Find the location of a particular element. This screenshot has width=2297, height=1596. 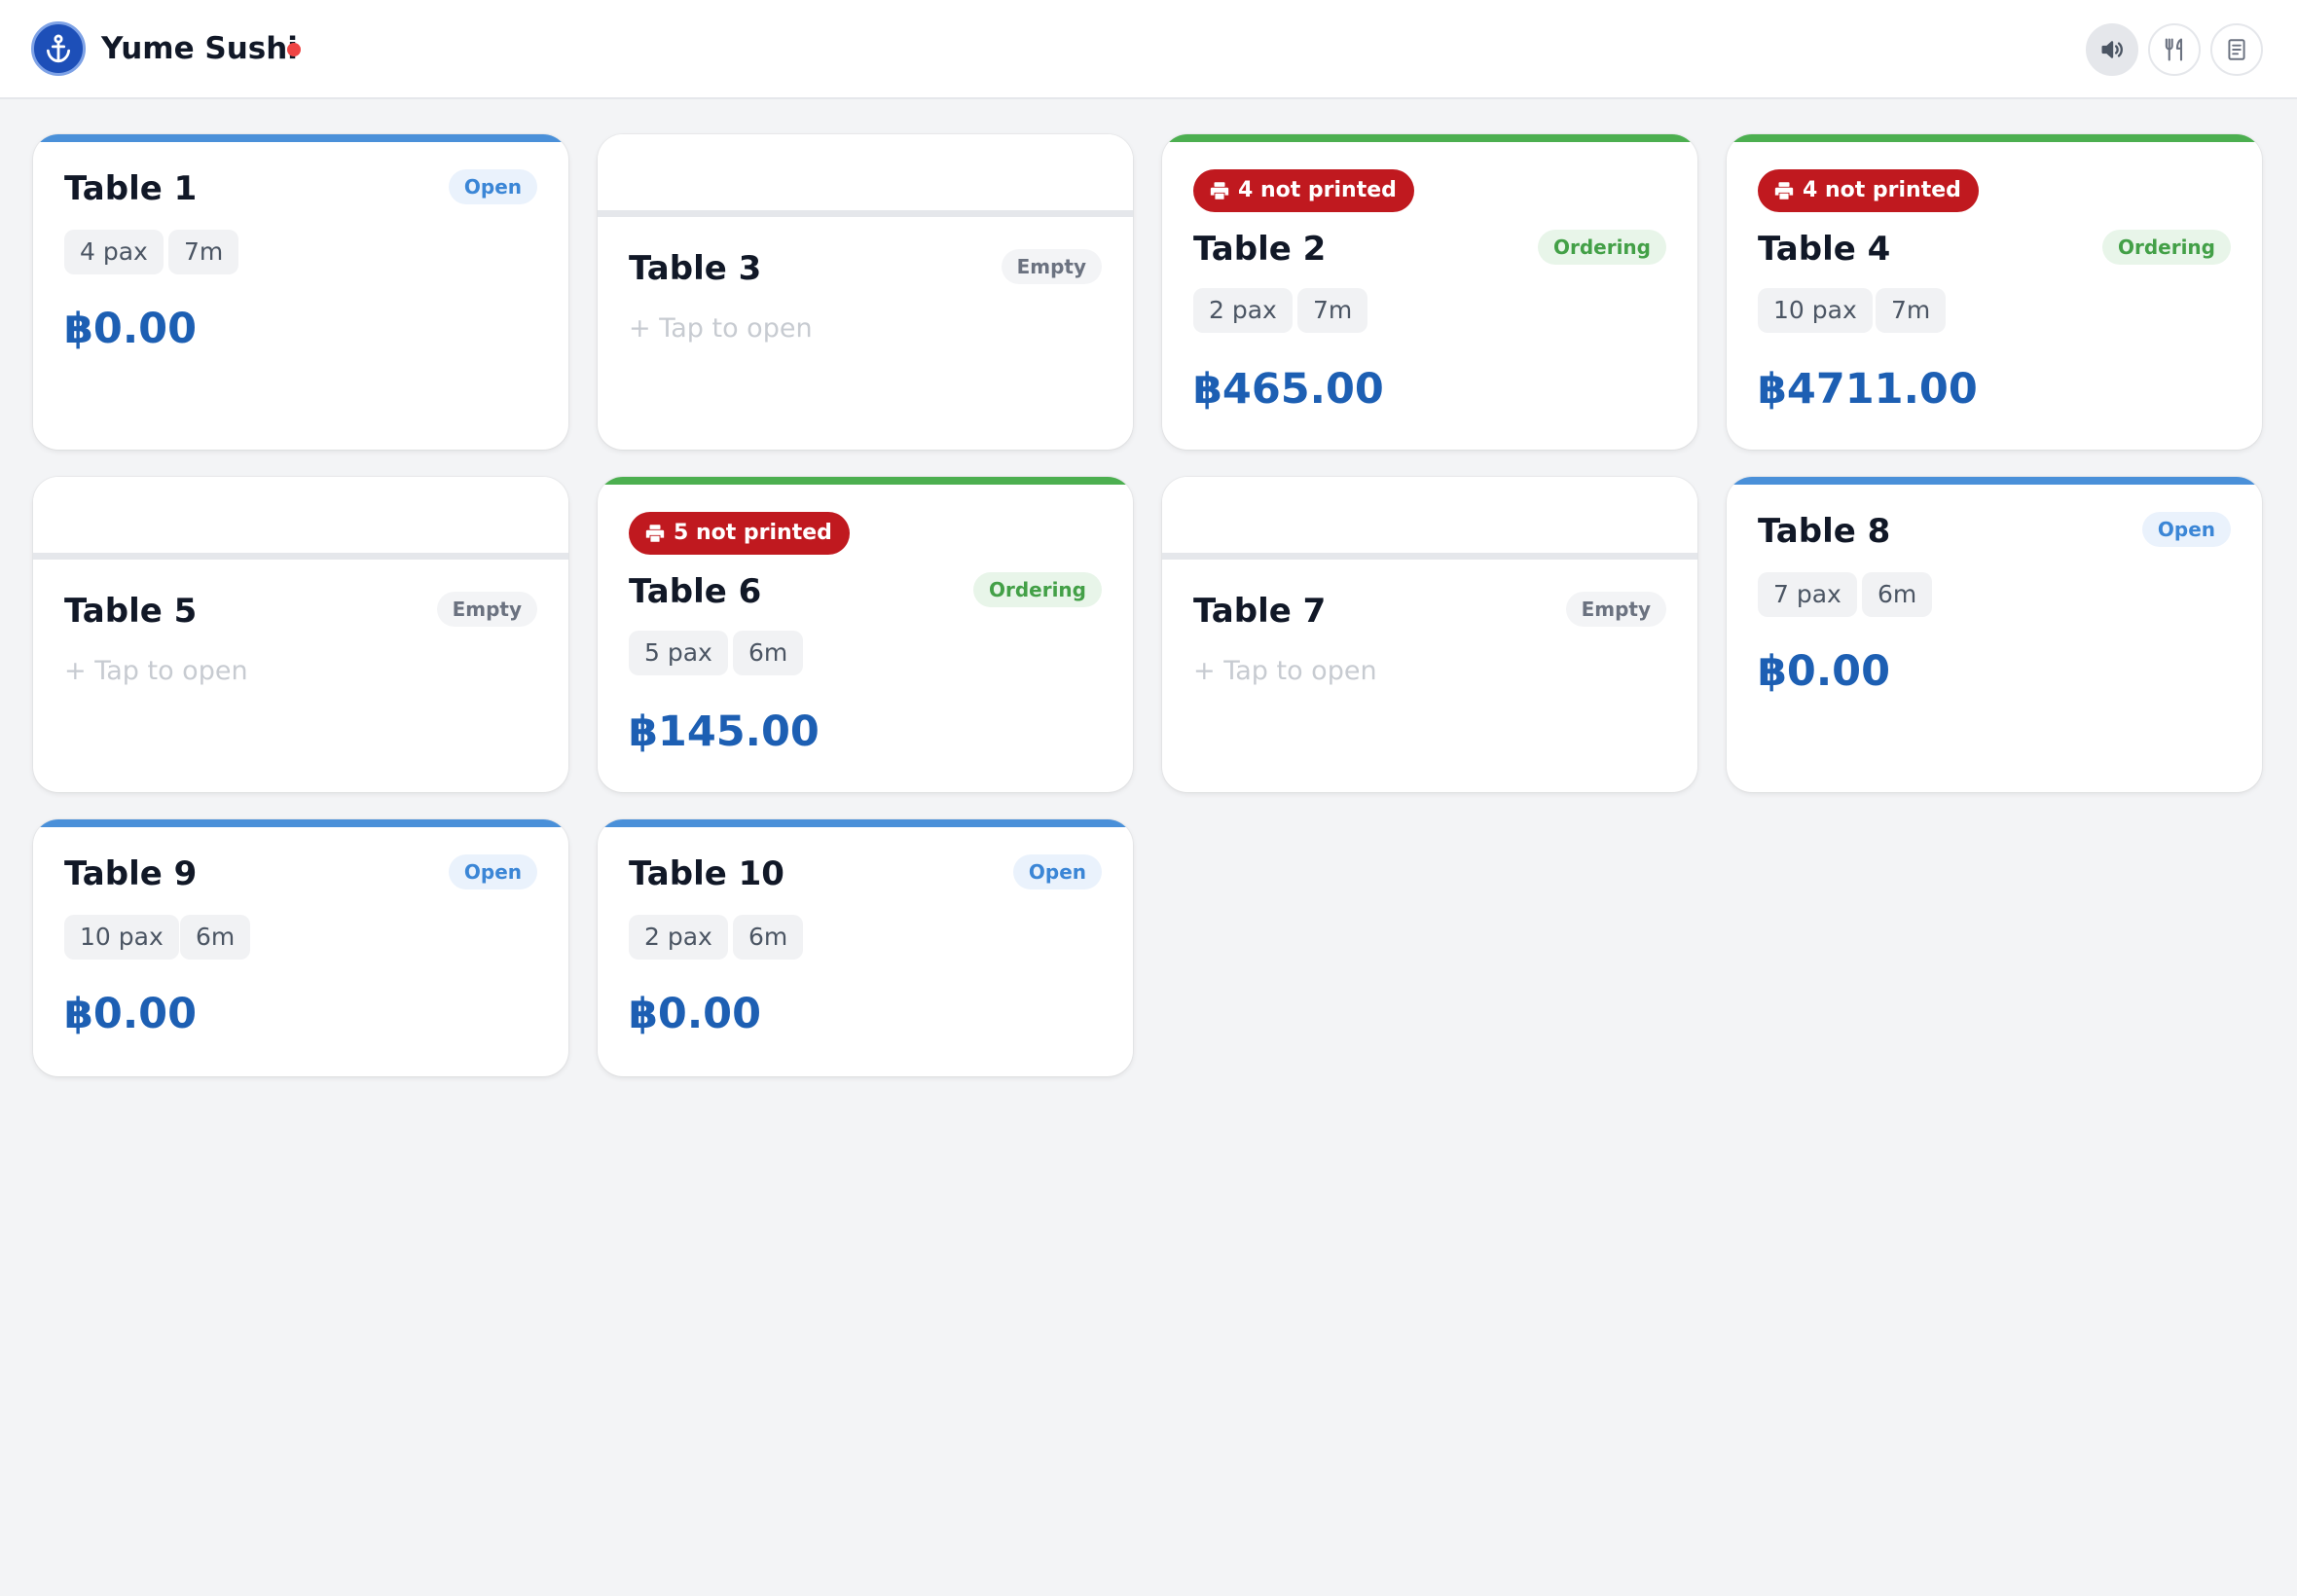

table-name: Table 6 is located at coordinates (695, 592).